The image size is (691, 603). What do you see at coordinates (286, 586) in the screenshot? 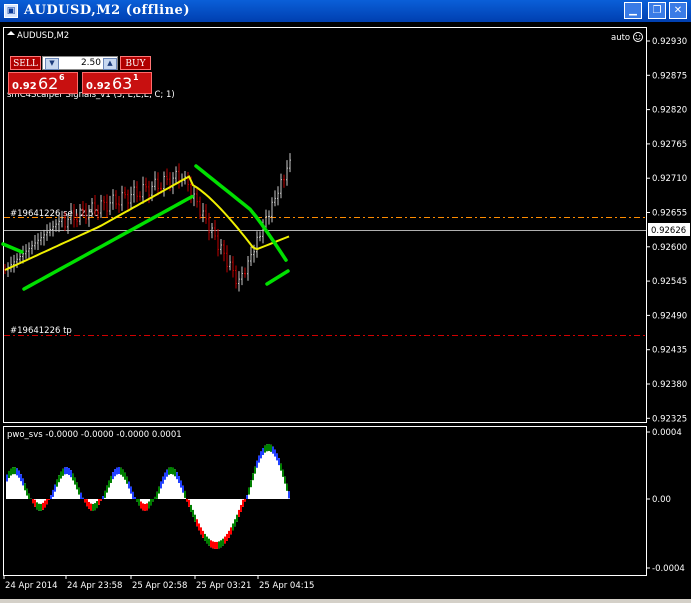
I see `time-tick-label: 25 Apr 04:15` at bounding box center [286, 586].